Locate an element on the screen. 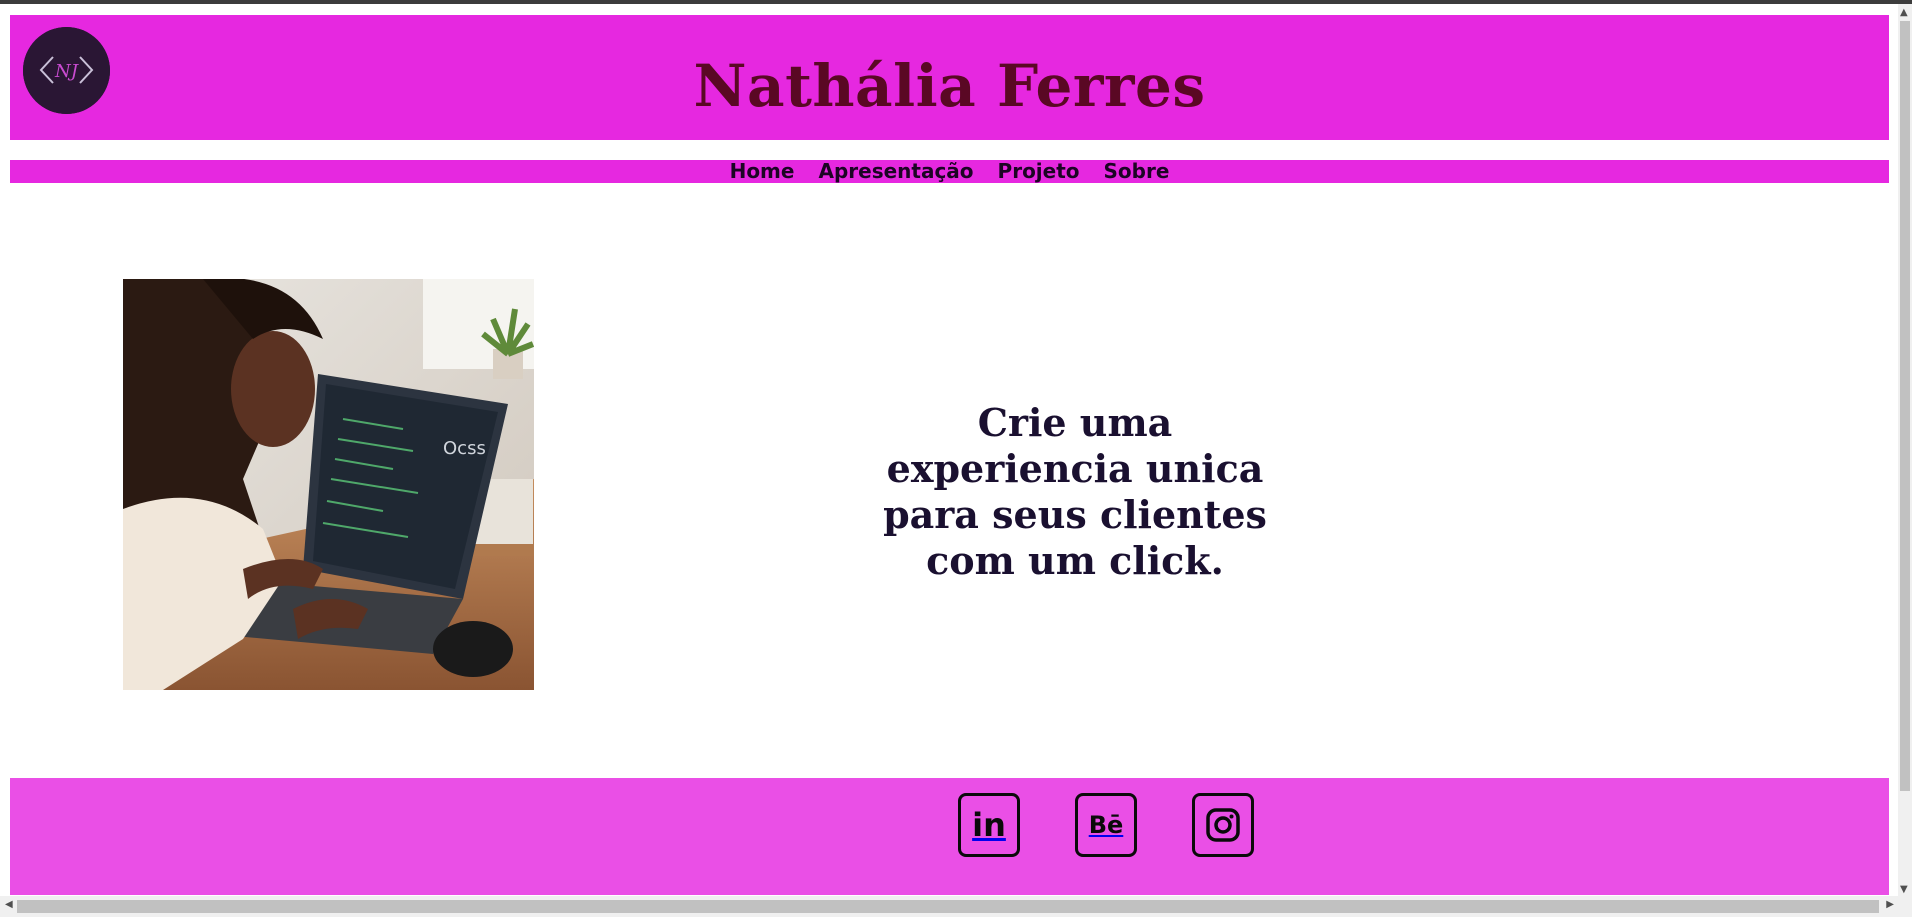 This screenshot has height=917, width=1912. scroll-up-icon: ▲ is located at coordinates (1904, 12).